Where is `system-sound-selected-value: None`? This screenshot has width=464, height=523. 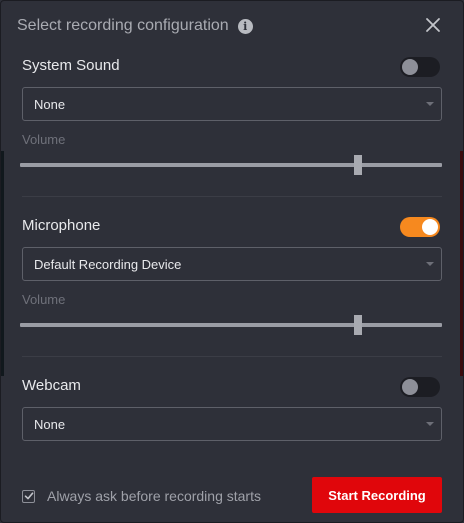
system-sound-selected-value: None is located at coordinates (50, 104).